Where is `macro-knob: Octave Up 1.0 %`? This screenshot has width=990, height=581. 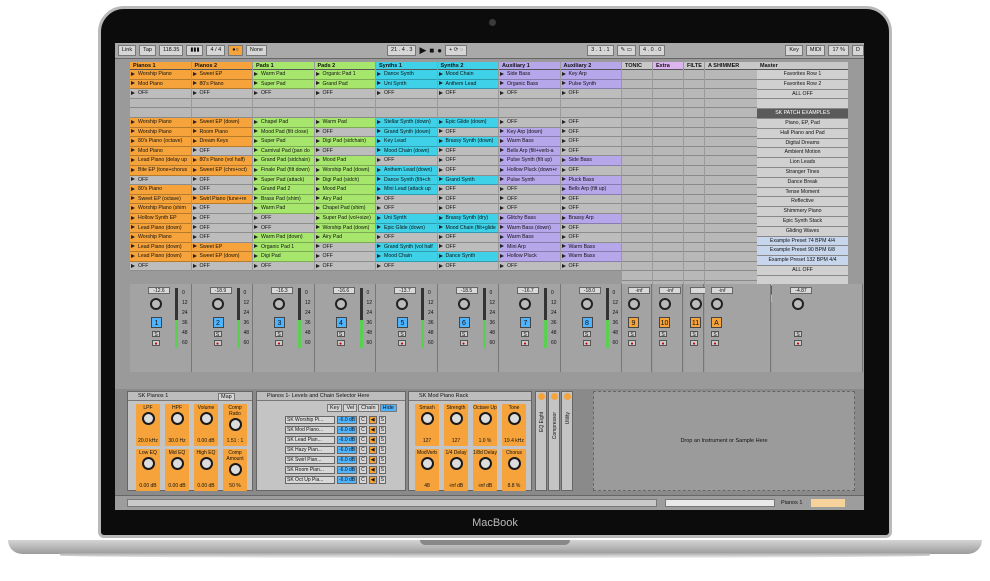
macro-knob: Octave Up 1.0 % is located at coordinates (485, 425).